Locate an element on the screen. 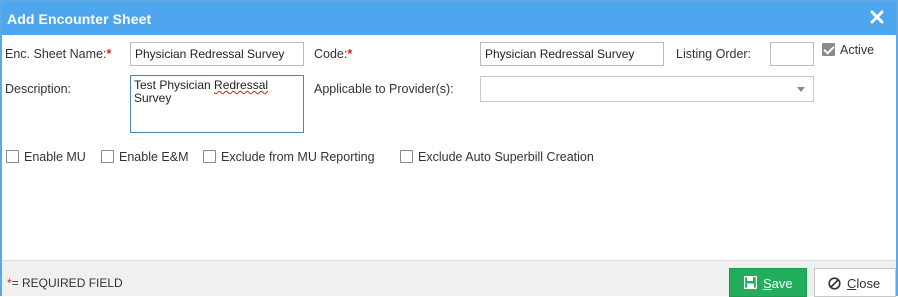  exclude-auto-superbill-label: Exclude Auto Superbill Creation is located at coordinates (506, 157).